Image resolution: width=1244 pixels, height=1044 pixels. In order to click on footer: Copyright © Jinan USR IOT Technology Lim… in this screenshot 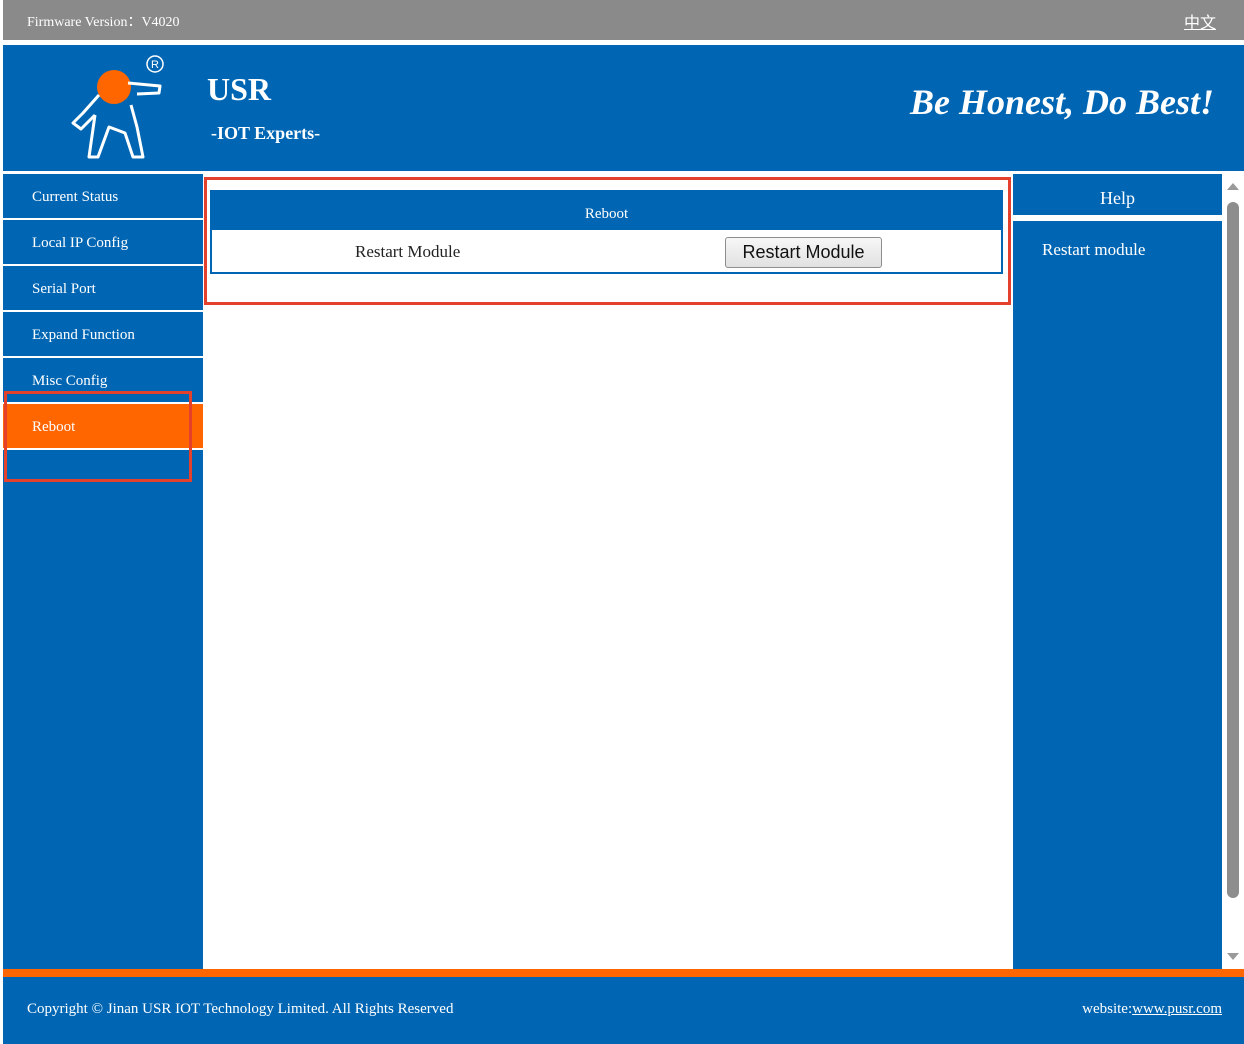, I will do `click(623, 1010)`.